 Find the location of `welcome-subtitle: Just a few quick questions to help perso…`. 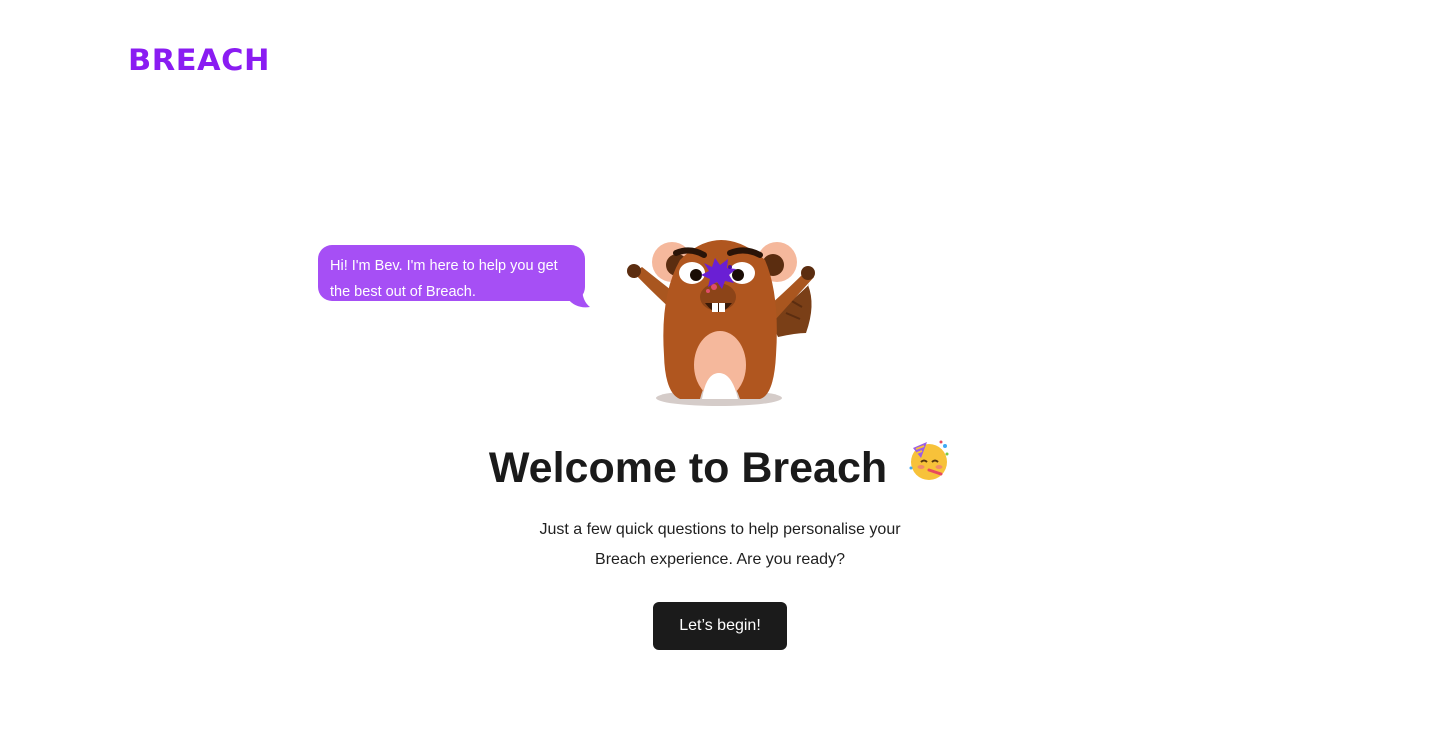

welcome-subtitle: Just a few quick questions to help perso… is located at coordinates (720, 544).